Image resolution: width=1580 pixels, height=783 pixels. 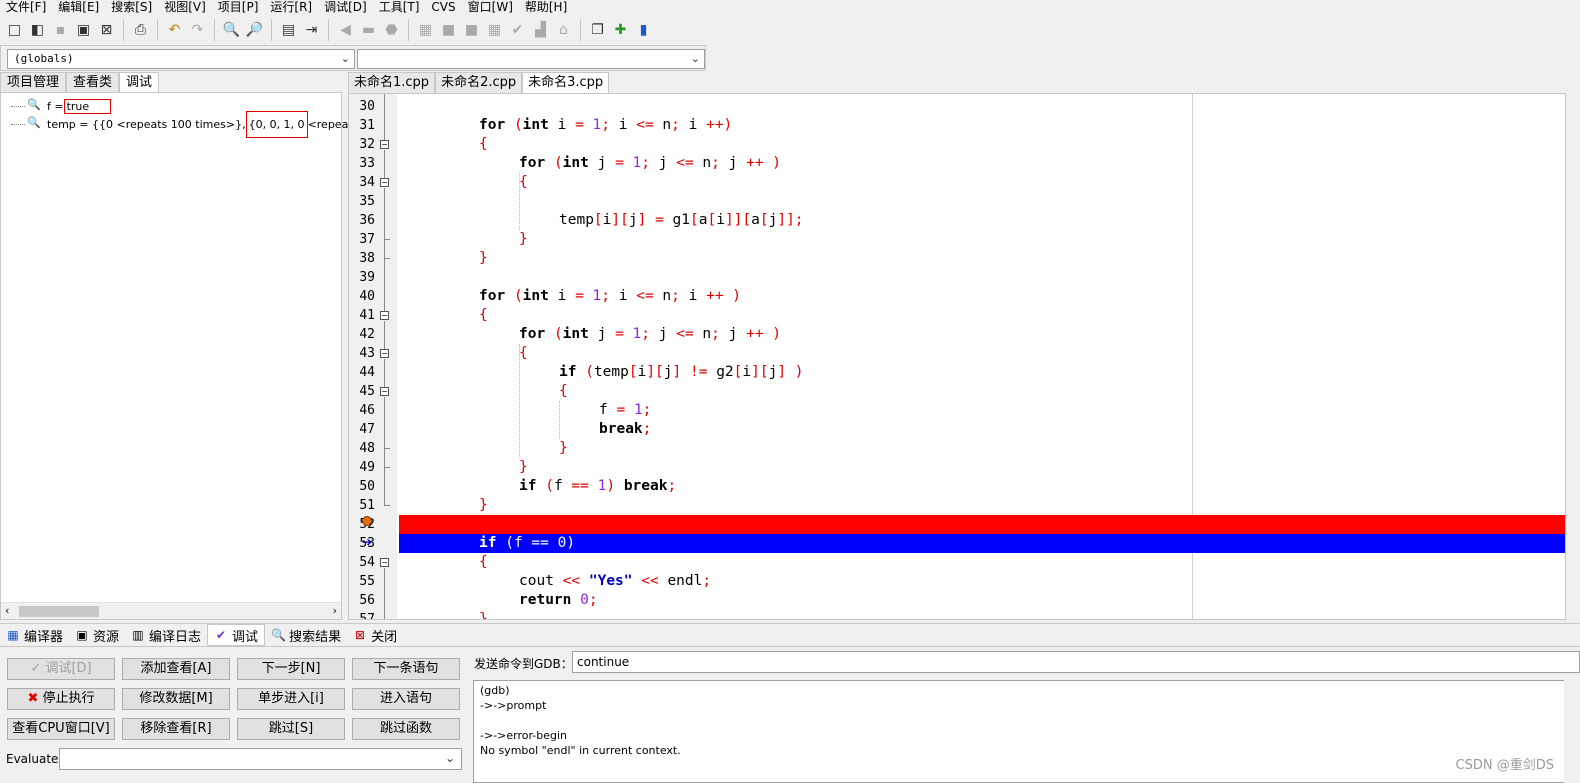 I want to click on scope-combo: (globals) ⌄, so click(x=181, y=59).